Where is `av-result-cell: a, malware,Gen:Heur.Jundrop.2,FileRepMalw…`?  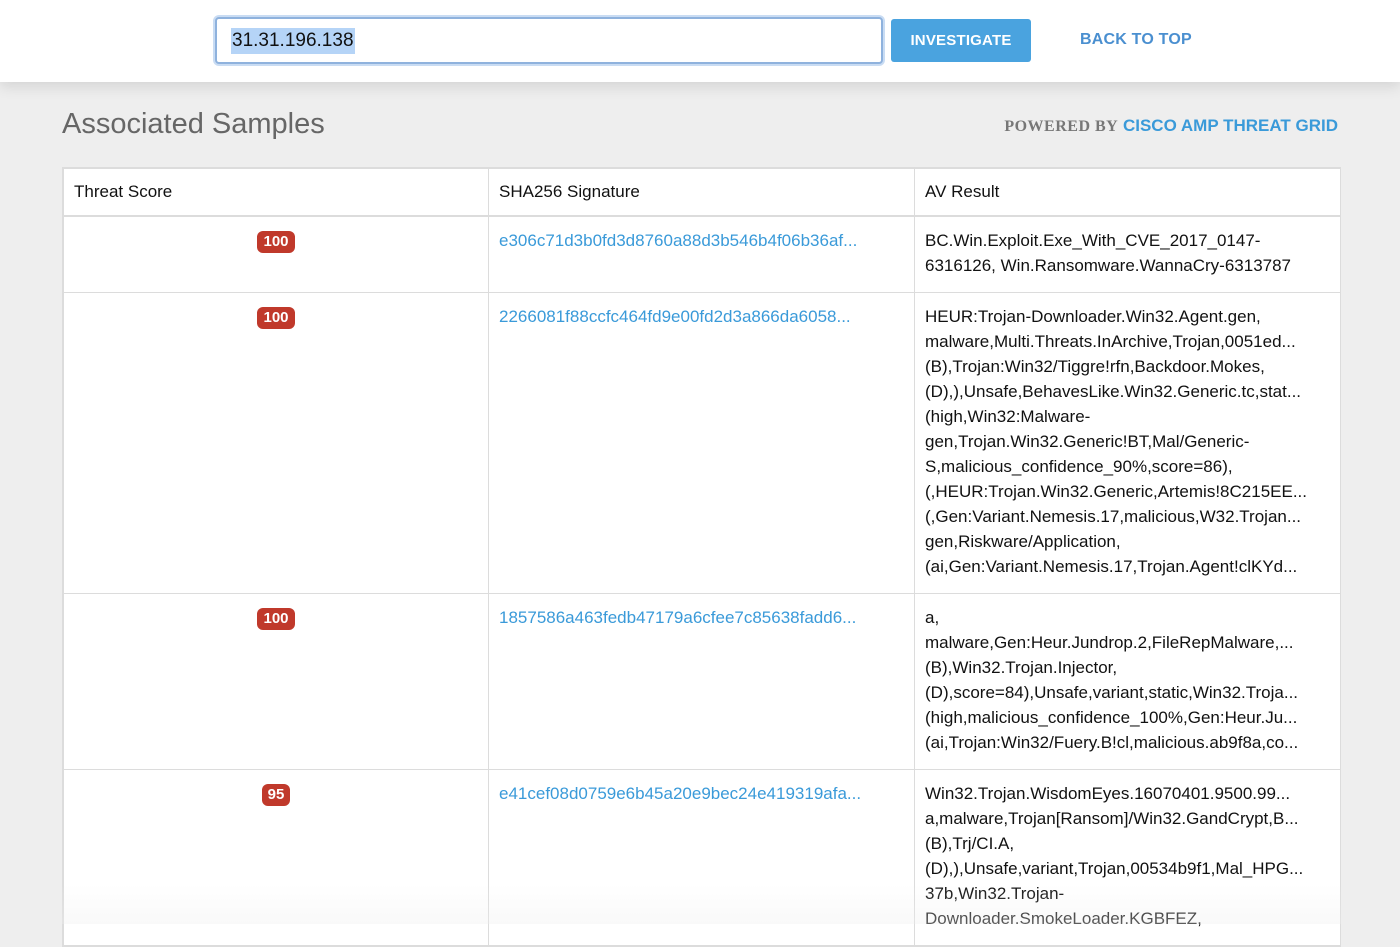
av-result-cell: a, malware,Gen:Heur.Jundrop.2,FileRepMalw… is located at coordinates (1127, 681).